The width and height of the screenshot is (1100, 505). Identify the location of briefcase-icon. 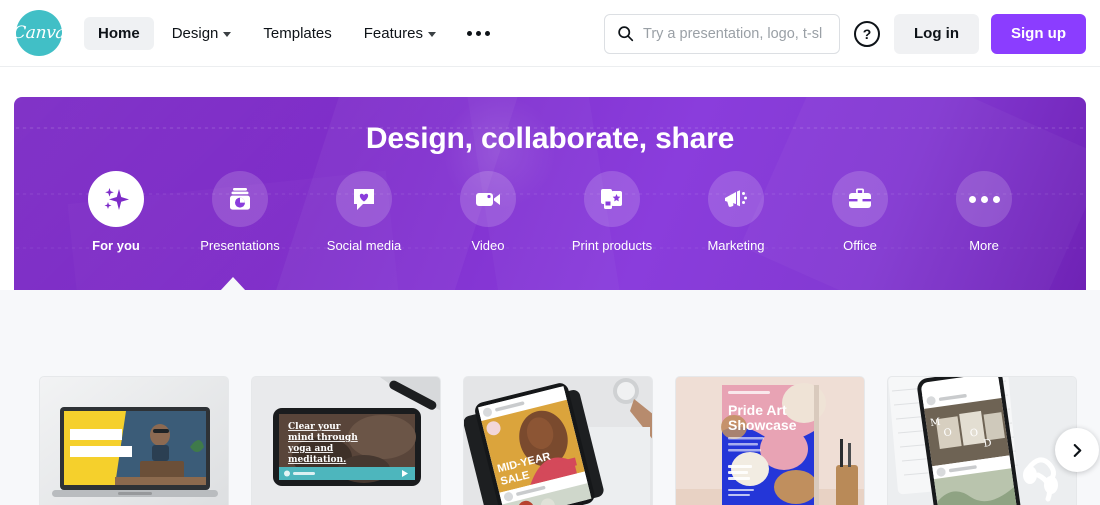
(860, 198).